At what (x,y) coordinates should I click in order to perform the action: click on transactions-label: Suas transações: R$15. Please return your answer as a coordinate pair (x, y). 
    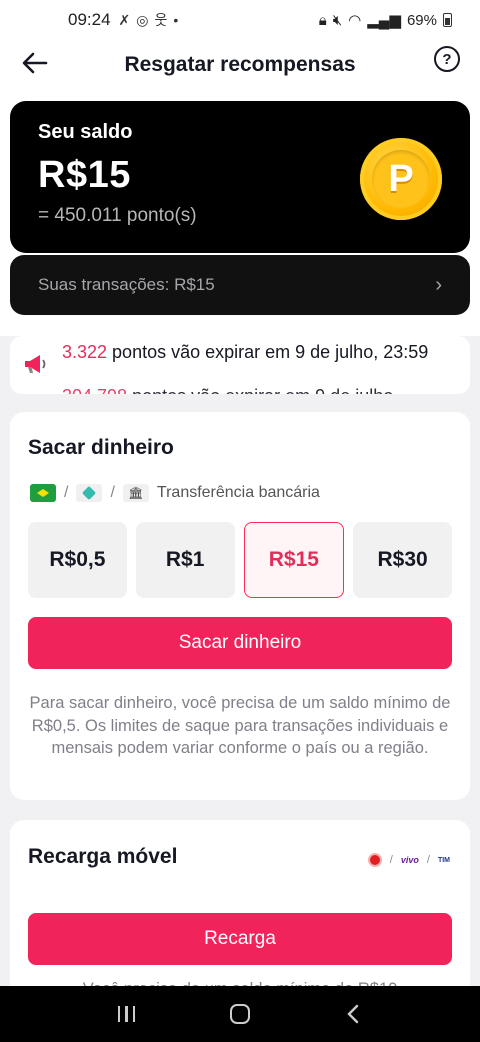
    Looking at the image, I should click on (126, 284).